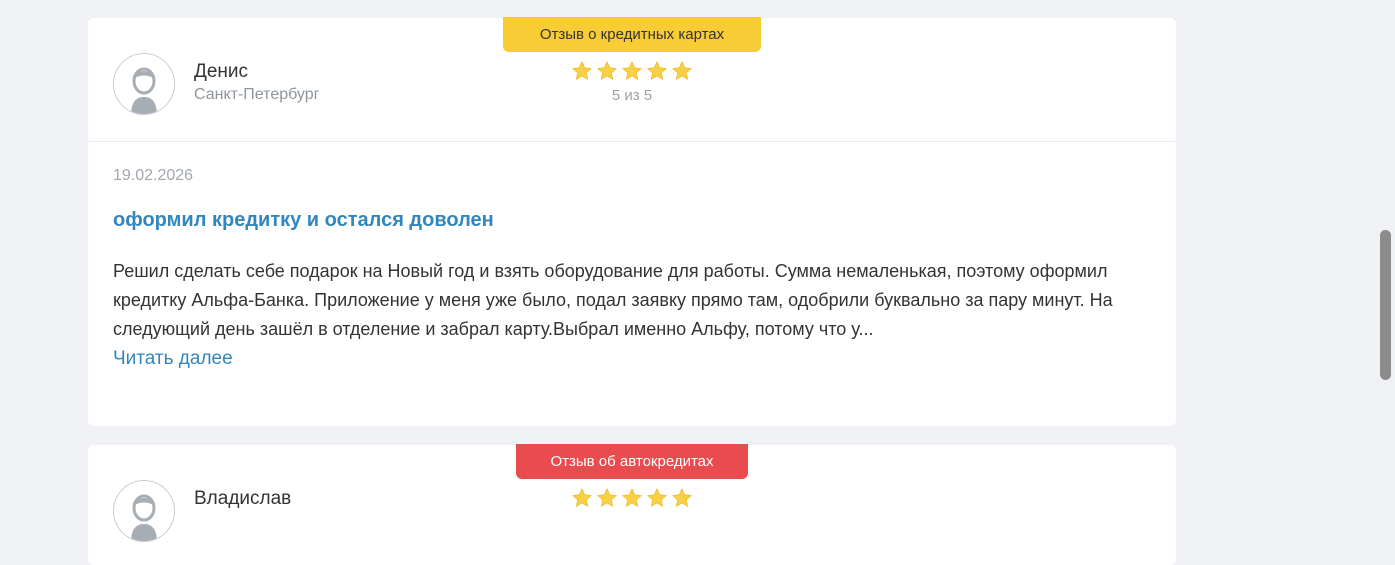  Describe the element at coordinates (221, 71) in the screenshot. I see `author-name: Денис` at that location.